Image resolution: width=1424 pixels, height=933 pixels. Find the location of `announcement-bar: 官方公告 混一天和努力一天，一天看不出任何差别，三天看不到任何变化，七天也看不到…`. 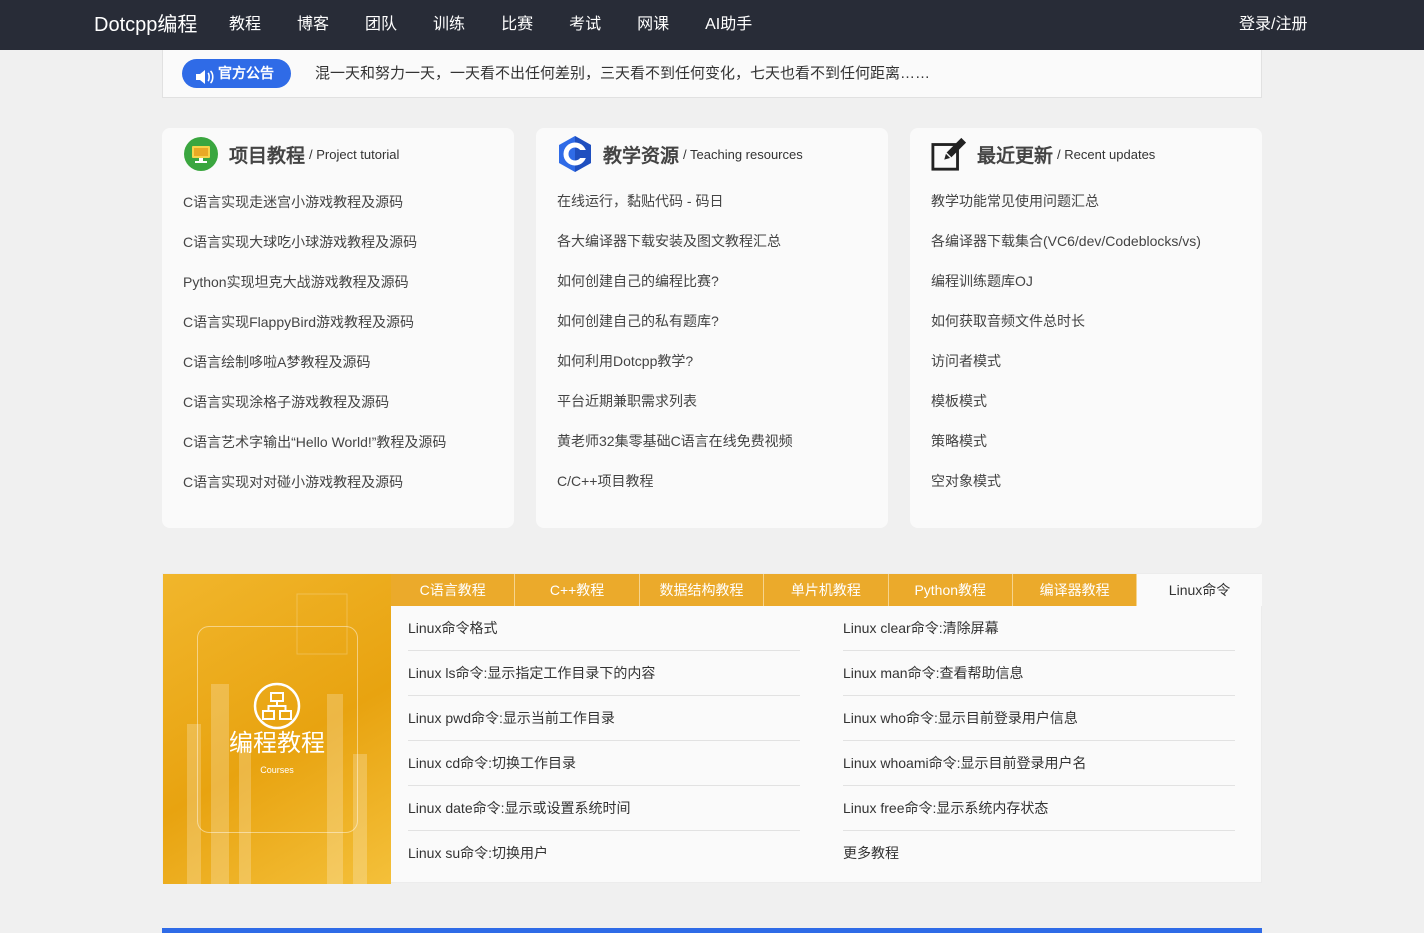

announcement-bar: 官方公告 混一天和努力一天，一天看不出任何差别，三天看不到任何变化，七天也看不到… is located at coordinates (712, 74).